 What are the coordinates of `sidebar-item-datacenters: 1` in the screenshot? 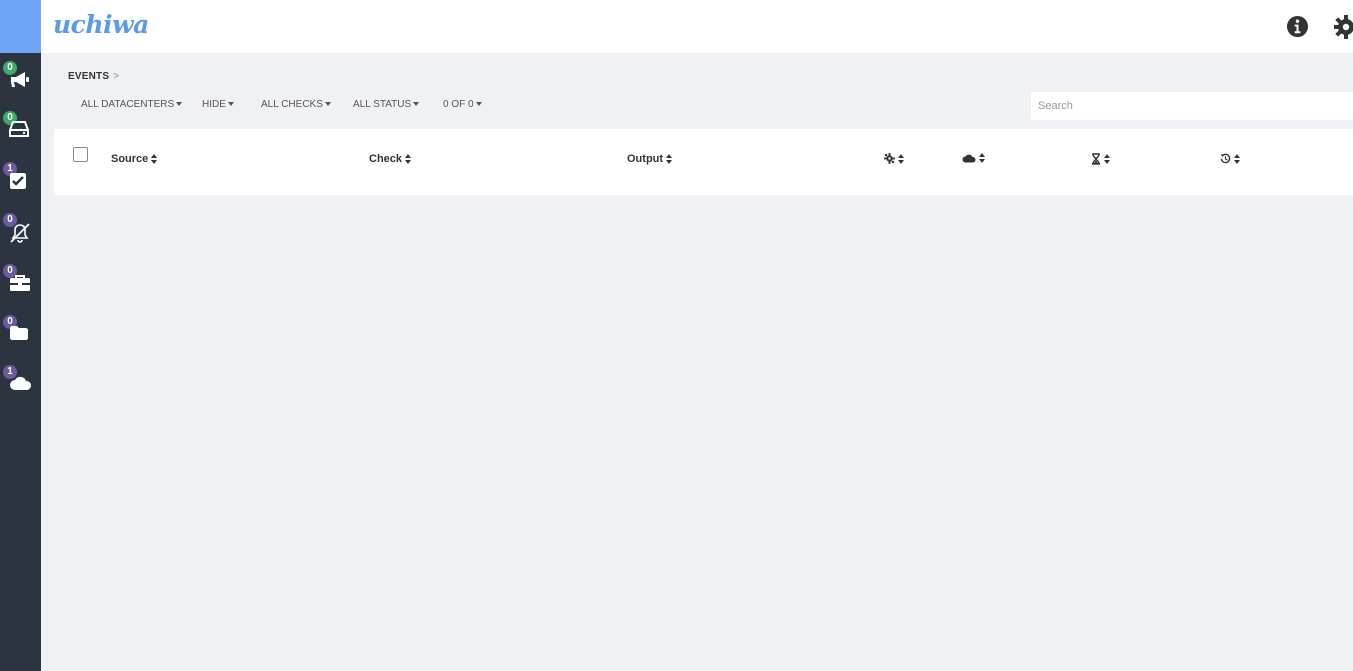 It's located at (20, 383).